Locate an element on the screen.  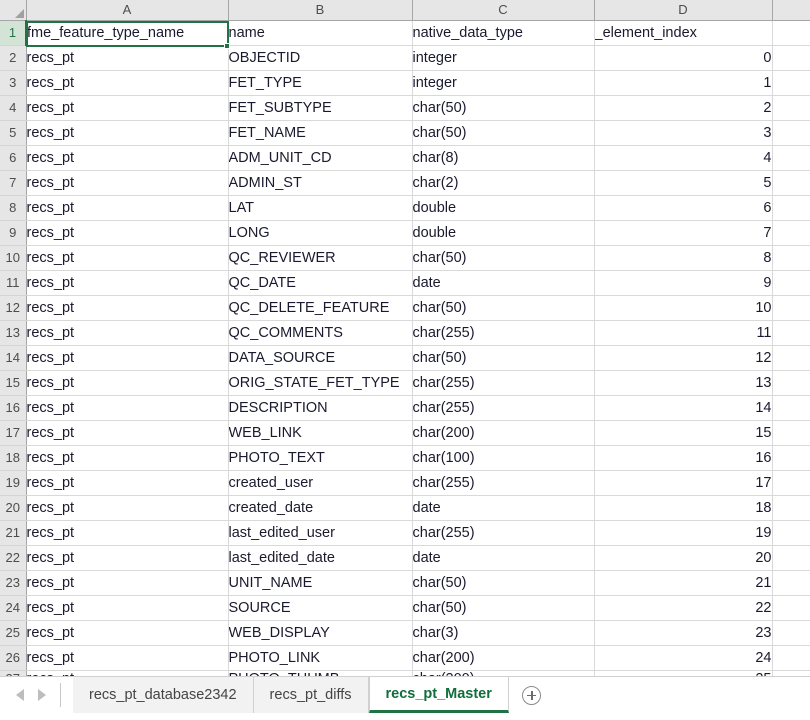
cell-d10: 8 is located at coordinates (683, 258).